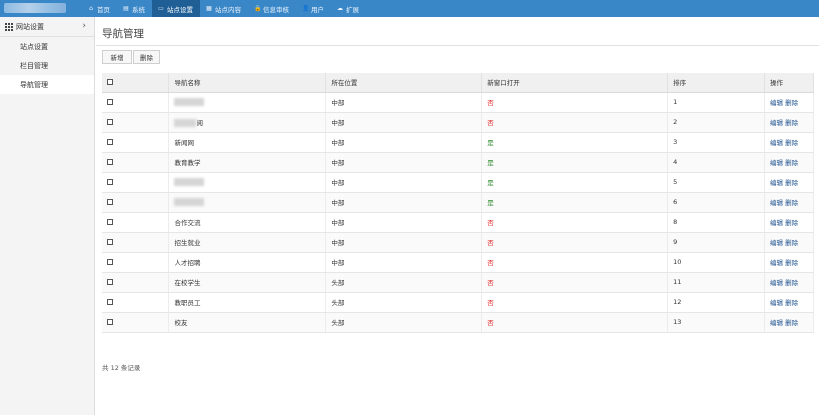 The height and width of the screenshot is (415, 819). I want to click on nav-item-0: ⌂ 首页, so click(99, 8).